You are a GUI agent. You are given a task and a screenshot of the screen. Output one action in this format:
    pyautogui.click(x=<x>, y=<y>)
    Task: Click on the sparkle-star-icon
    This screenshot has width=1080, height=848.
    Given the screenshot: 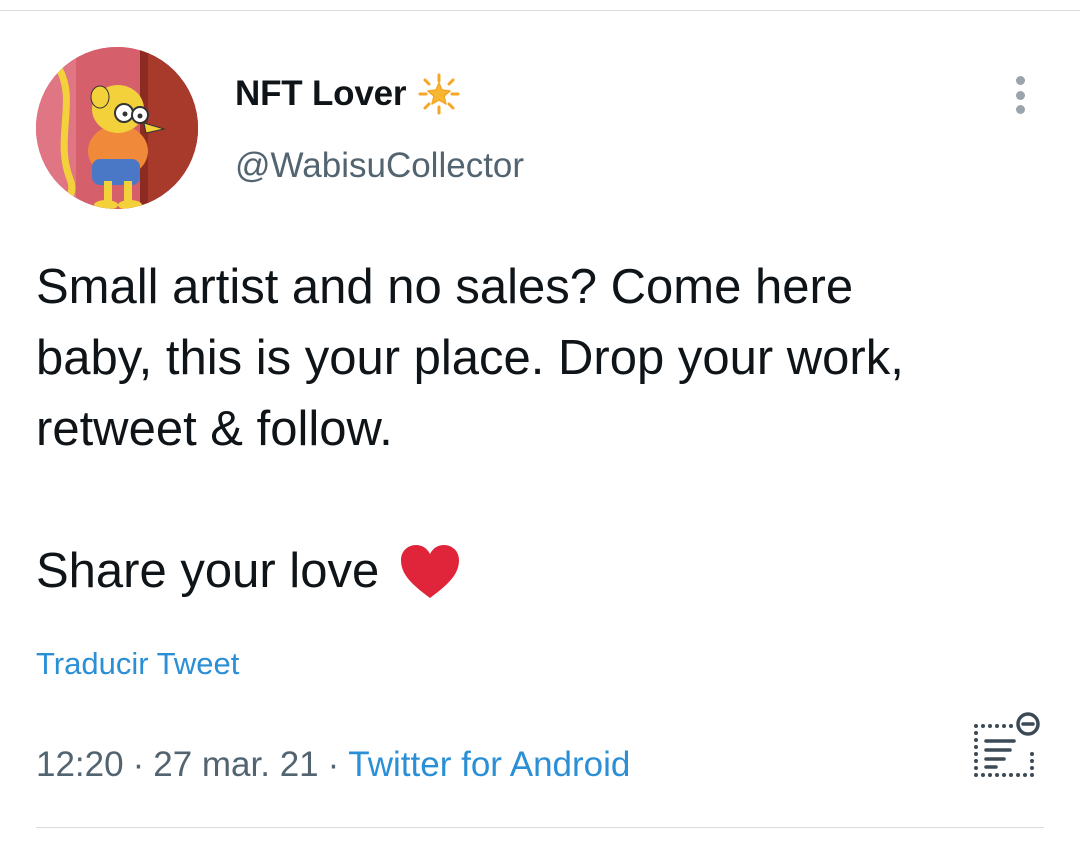 What is the action you would take?
    pyautogui.click(x=439, y=94)
    